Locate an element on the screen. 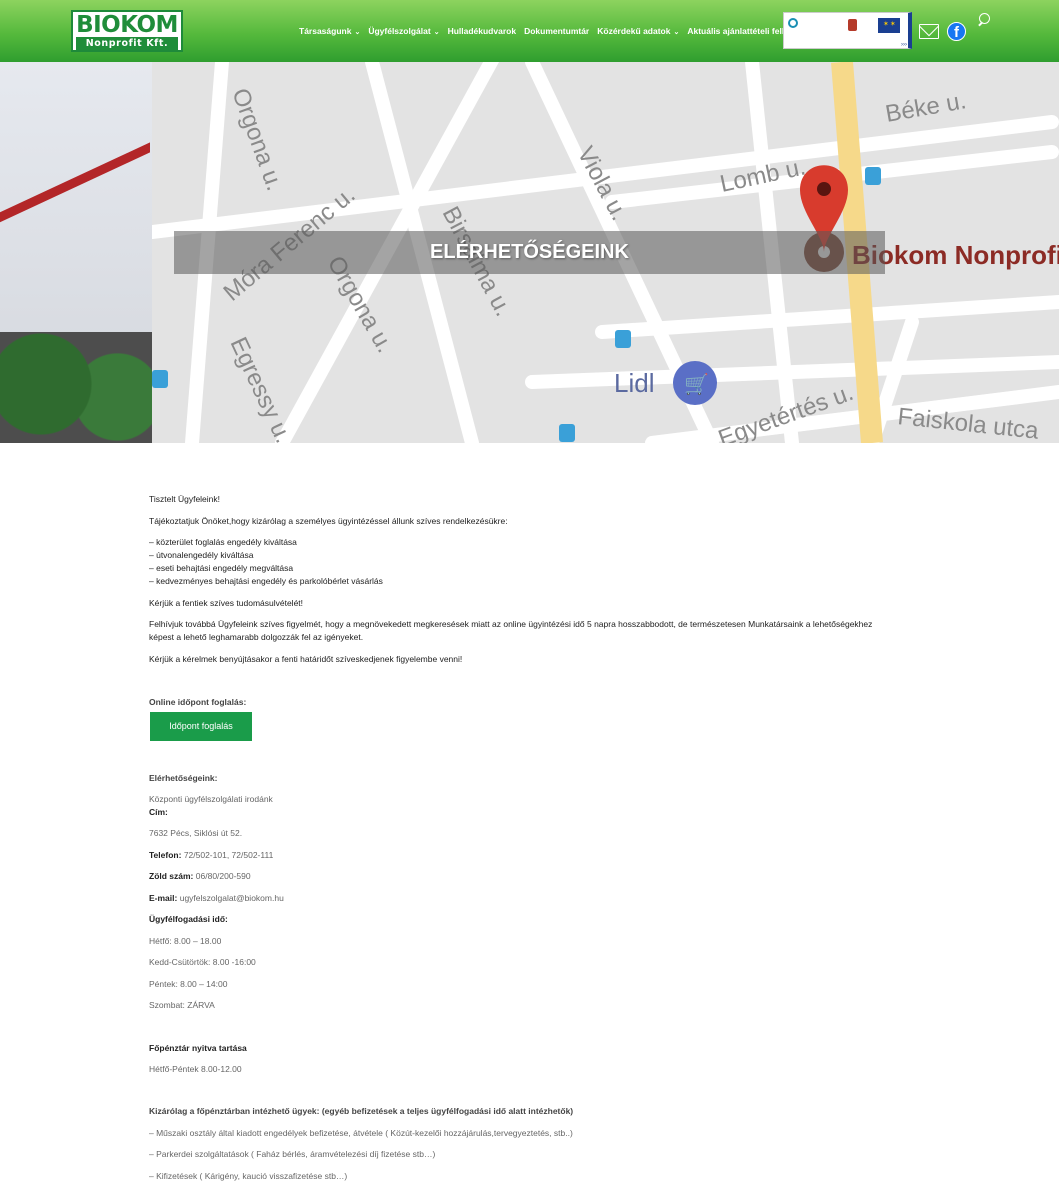 This screenshot has width=1059, height=1200. phone-value: 72/502-101, 72/502-111 is located at coordinates (228, 855).